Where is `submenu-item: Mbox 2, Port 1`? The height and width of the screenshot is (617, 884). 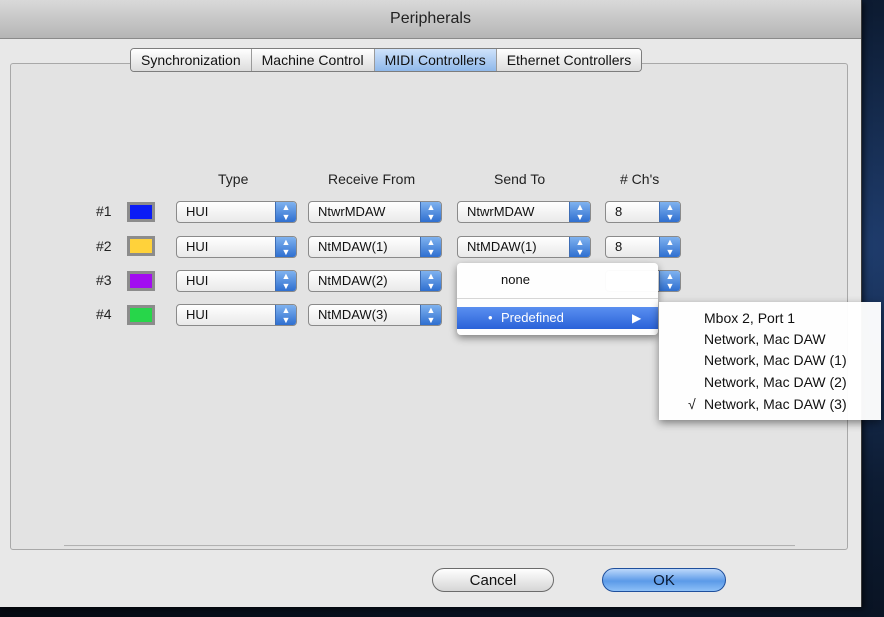 submenu-item: Mbox 2, Port 1 is located at coordinates (770, 318).